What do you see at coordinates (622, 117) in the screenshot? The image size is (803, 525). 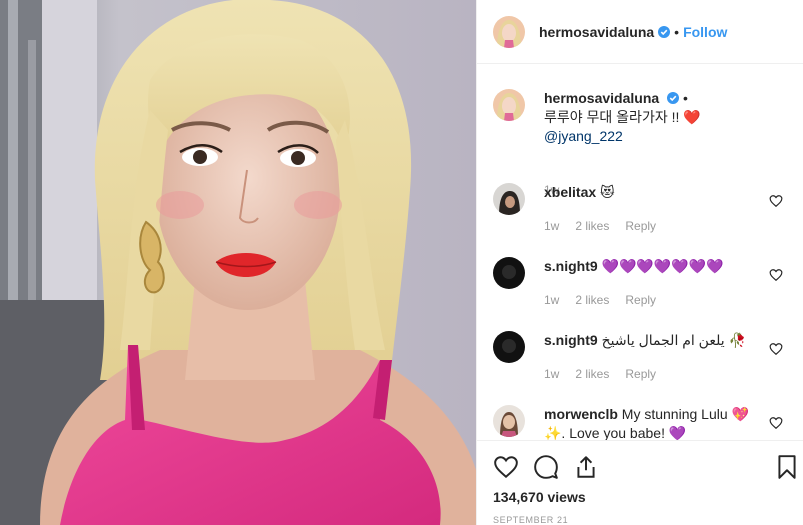 I see `caption-text: 루루야 무대 올라가자 !! ❤️` at bounding box center [622, 117].